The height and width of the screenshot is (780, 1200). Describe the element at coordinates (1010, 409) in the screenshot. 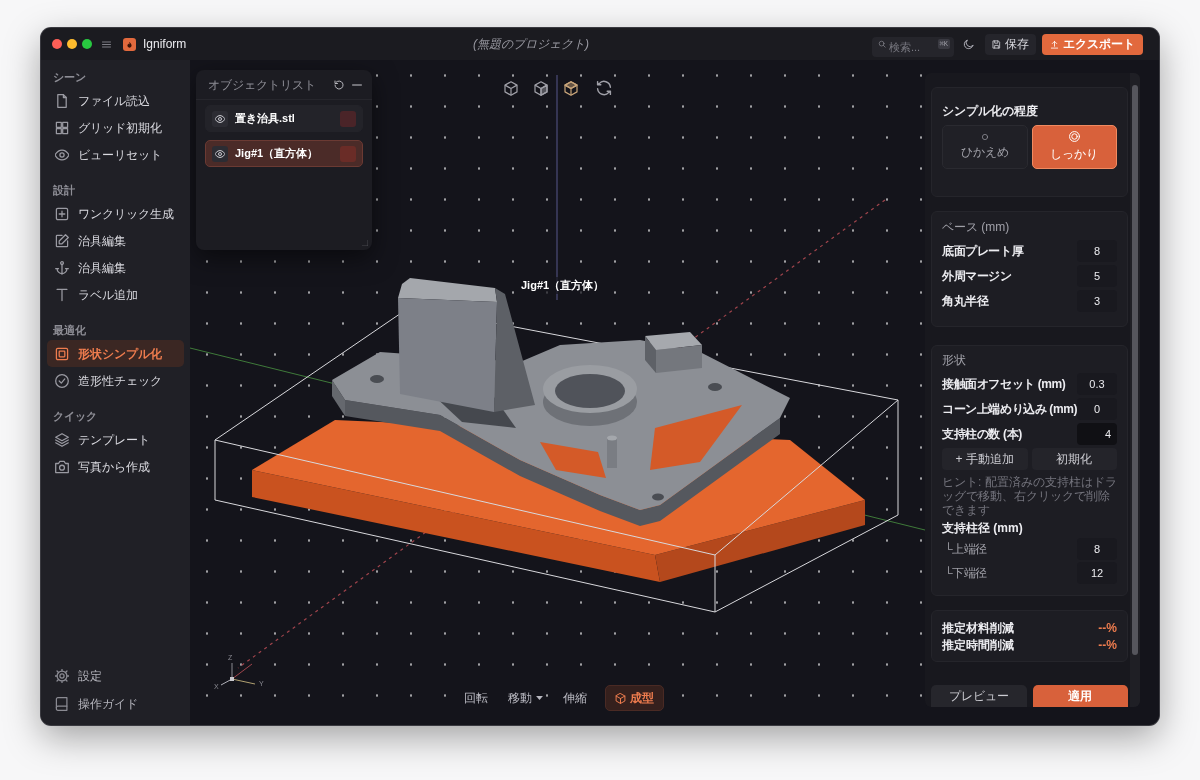

I see `field-label: コーン上端めり込み (mm)` at that location.